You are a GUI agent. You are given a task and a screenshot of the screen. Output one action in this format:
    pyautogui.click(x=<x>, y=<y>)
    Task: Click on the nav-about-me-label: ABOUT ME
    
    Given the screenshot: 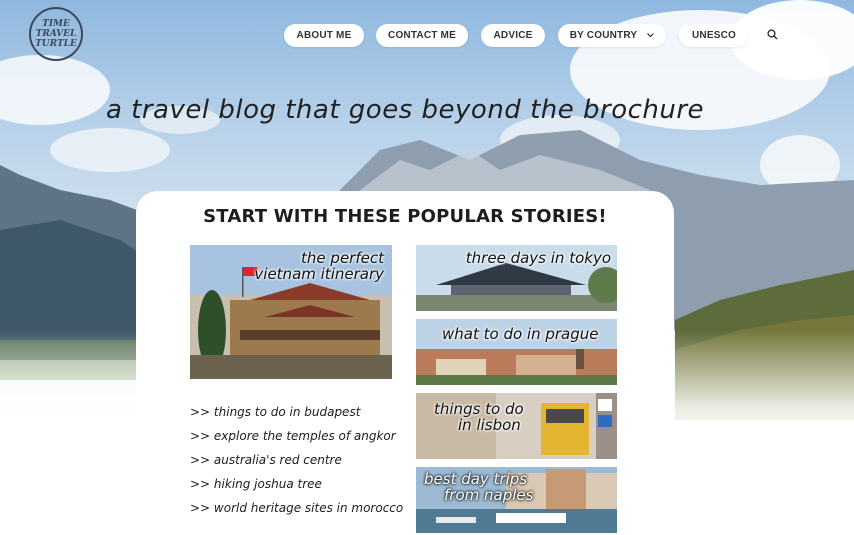 What is the action you would take?
    pyautogui.click(x=324, y=35)
    